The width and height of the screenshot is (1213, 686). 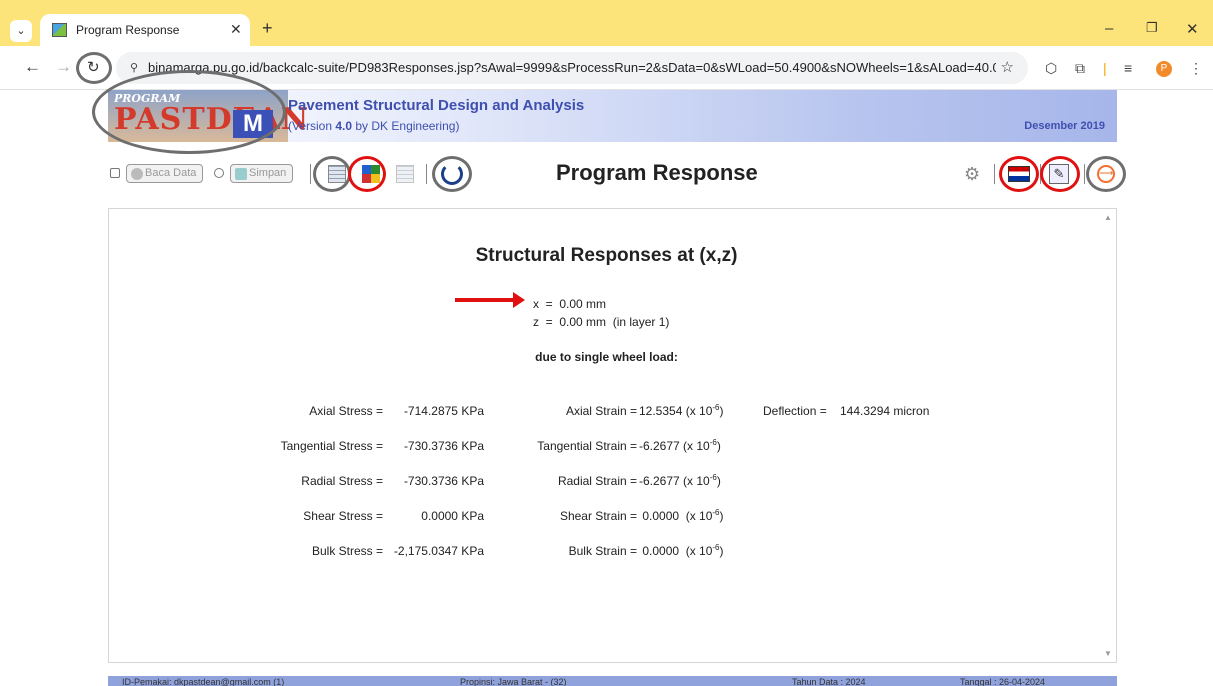 What do you see at coordinates (885, 411) in the screenshot?
I see `deflection-value: 144.3294 micron` at bounding box center [885, 411].